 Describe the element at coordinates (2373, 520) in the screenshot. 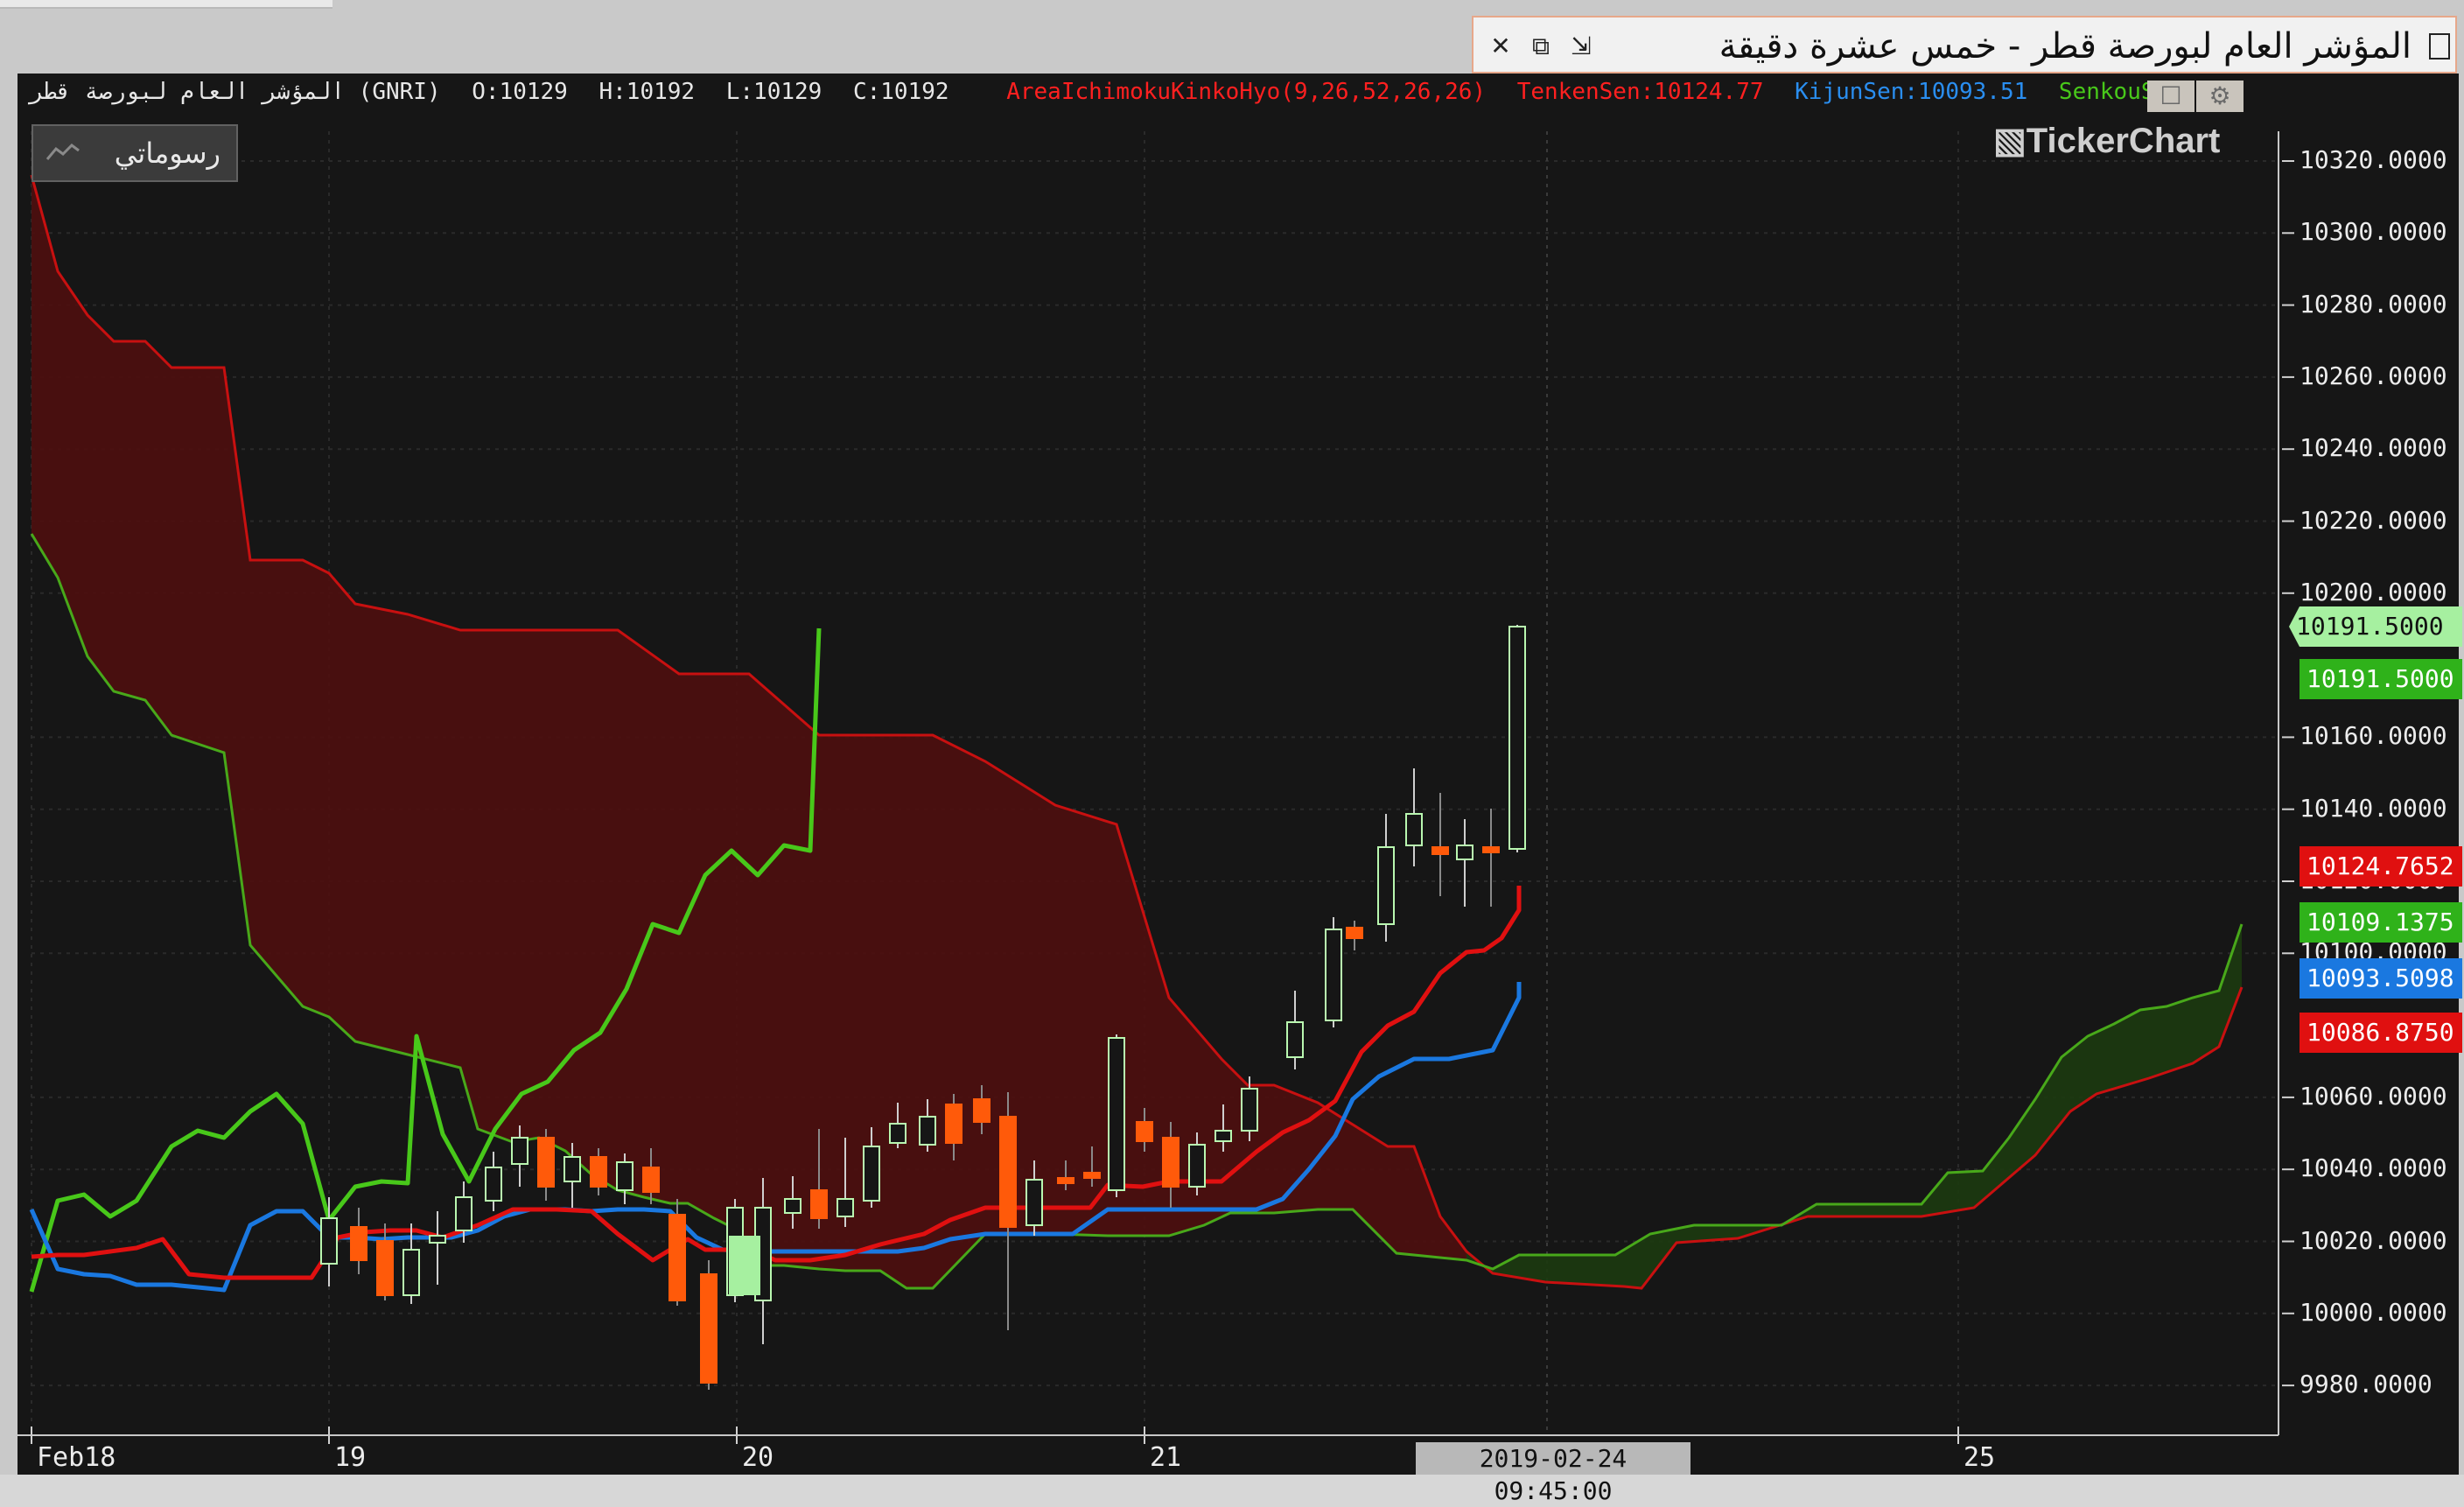

I see `y-tick-label: 10220.0000` at that location.